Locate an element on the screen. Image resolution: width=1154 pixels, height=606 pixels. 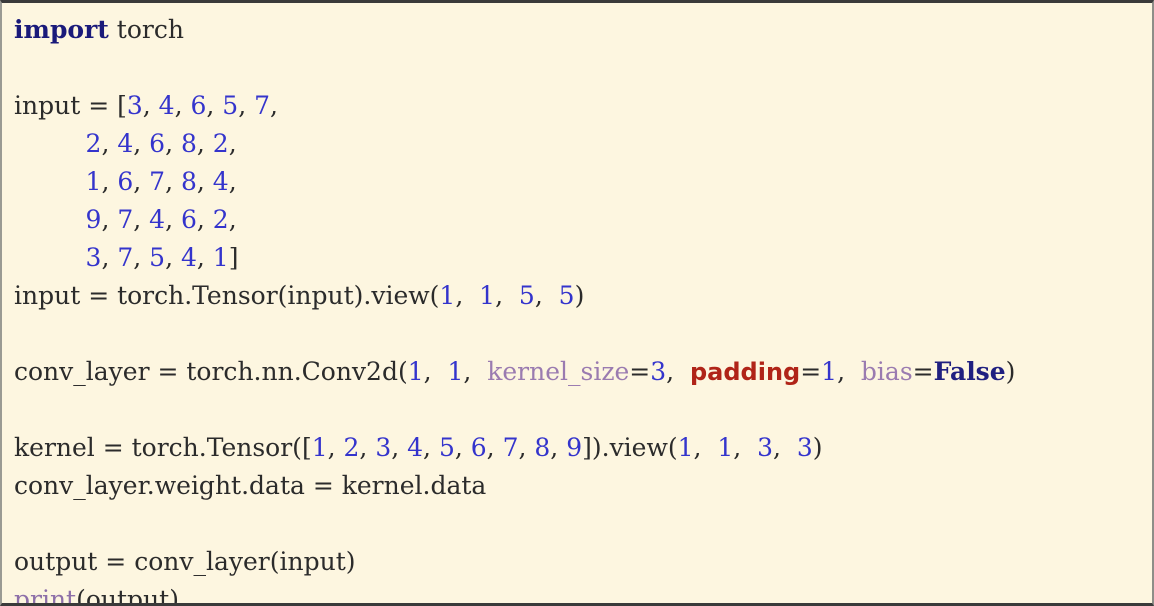
code-token: bias is located at coordinates (886, 371).